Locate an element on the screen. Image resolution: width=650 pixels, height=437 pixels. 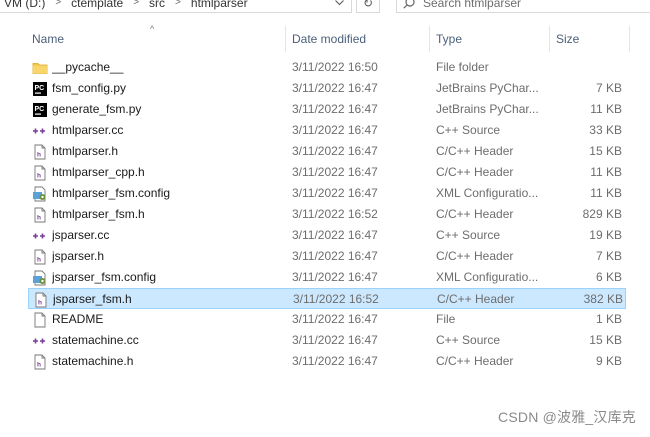
chevron-down-icon is located at coordinates (339, 6).